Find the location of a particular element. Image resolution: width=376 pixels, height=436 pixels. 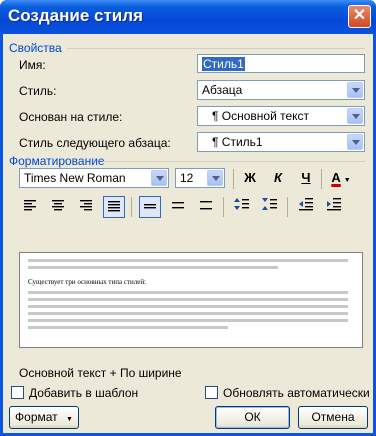

align-left-icon is located at coordinates (30, 205).